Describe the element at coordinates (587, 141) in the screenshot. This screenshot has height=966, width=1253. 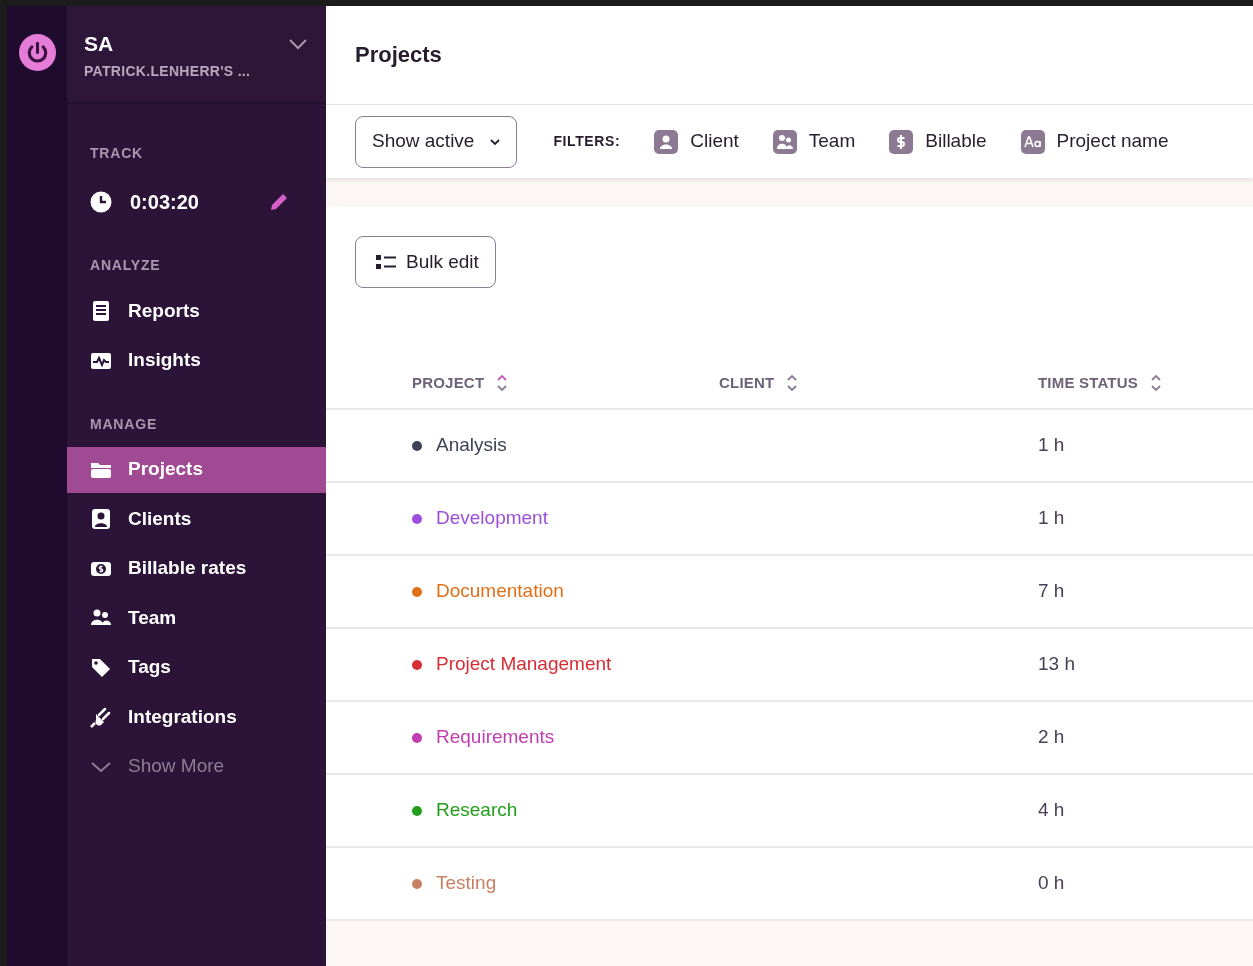
I see `filters-label: FILTERS:` at that location.